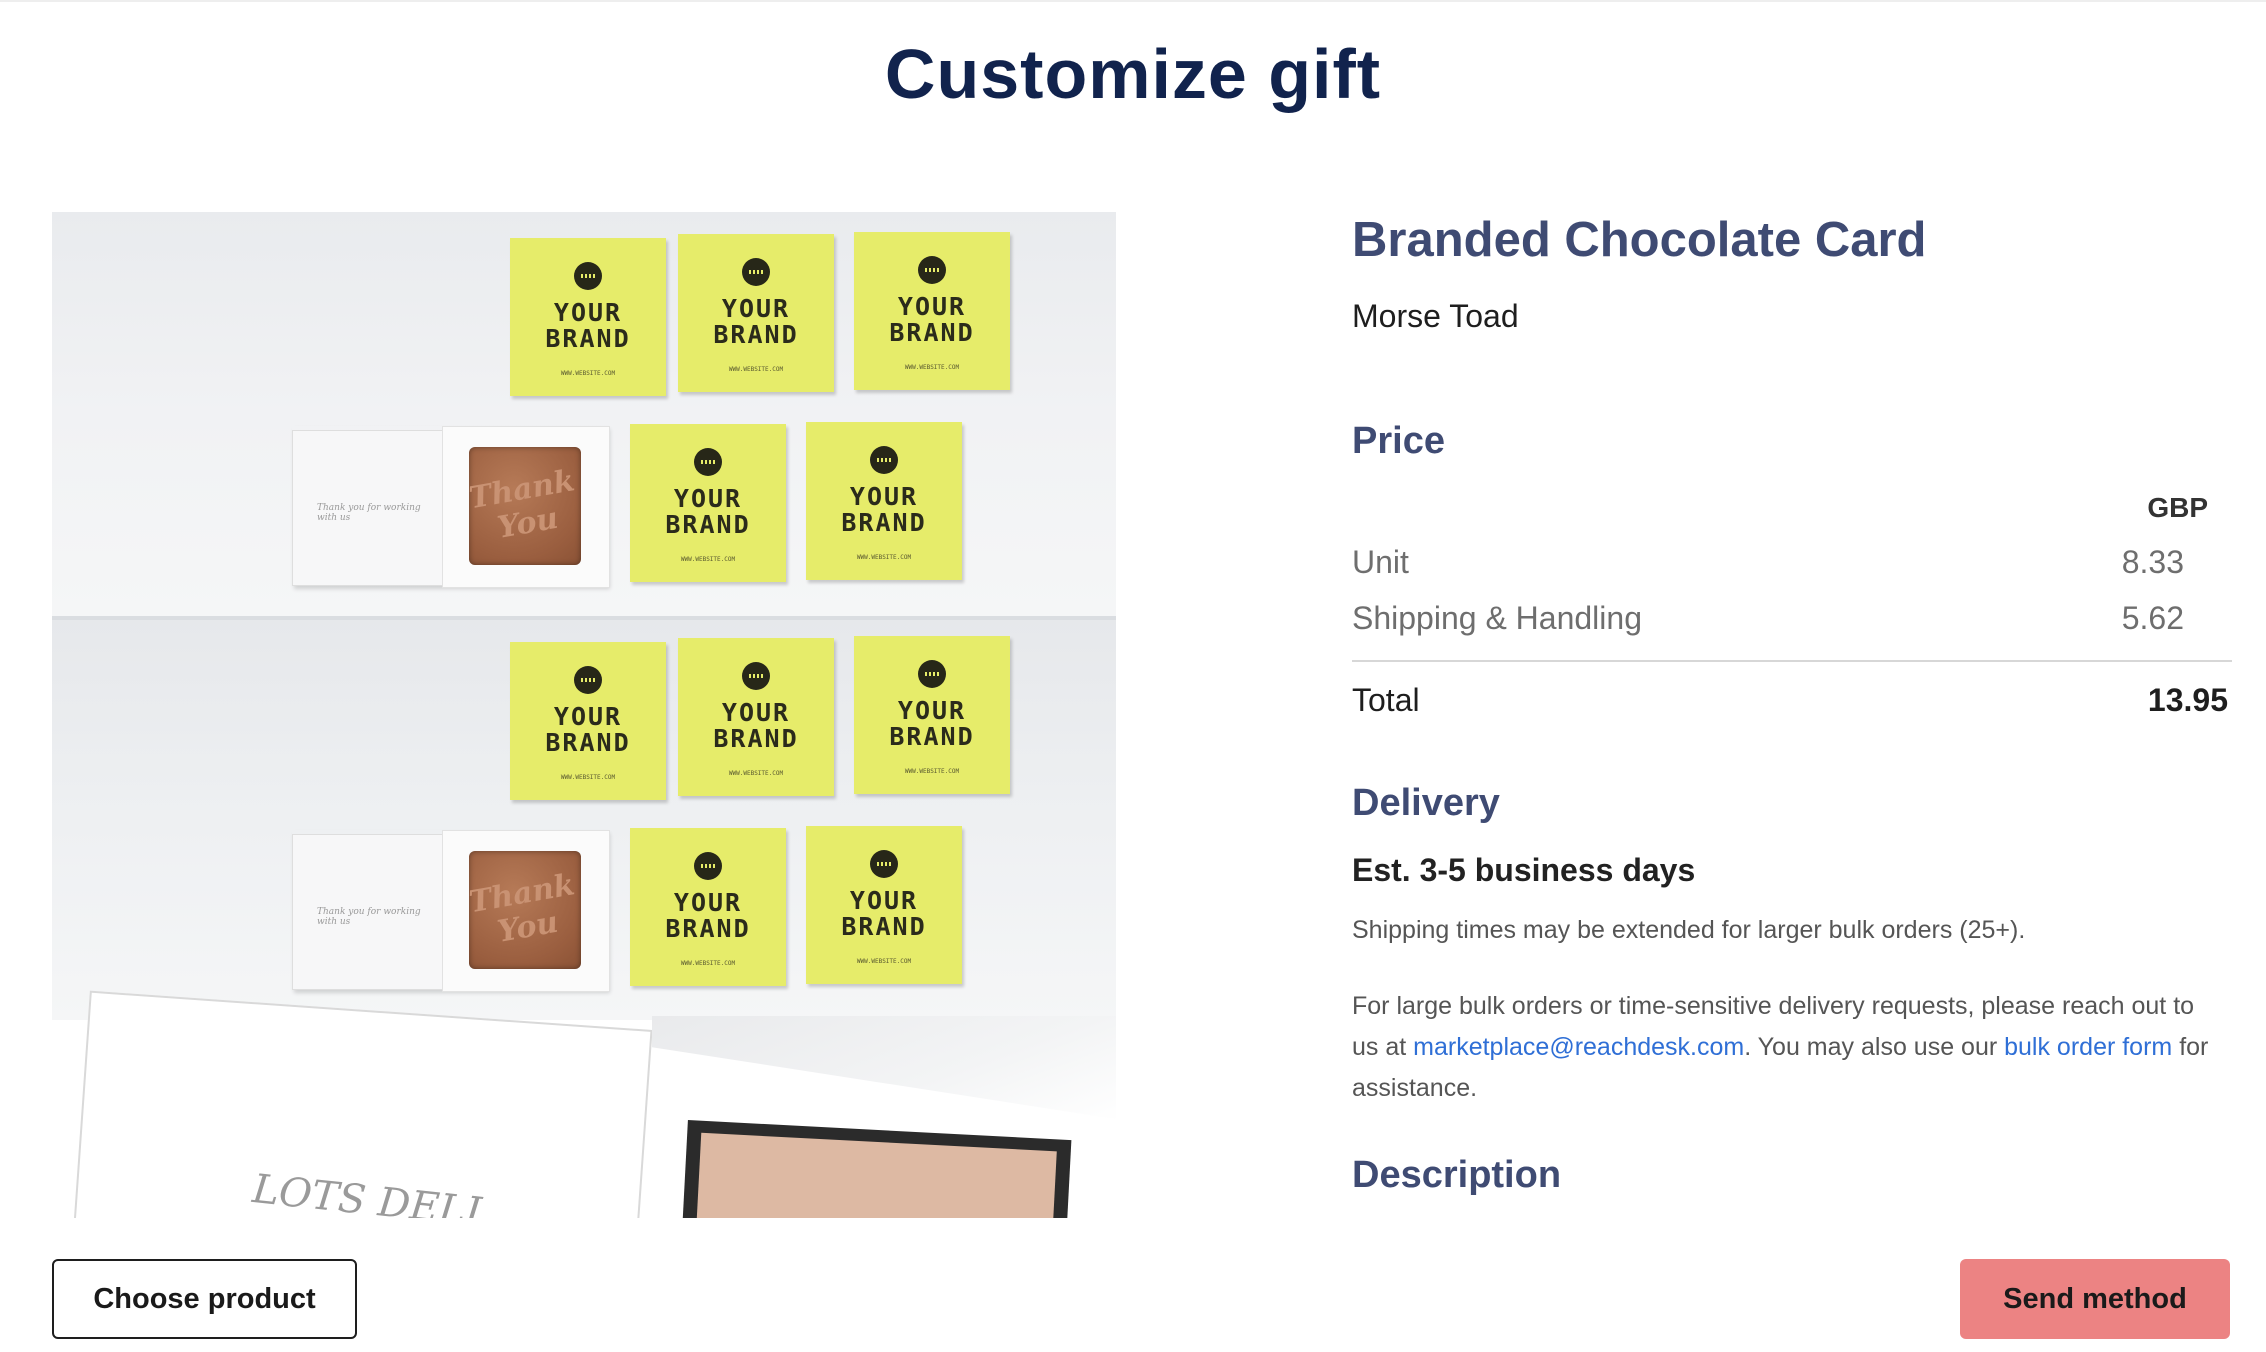 The image size is (2266, 1352). Describe the element at coordinates (204, 1299) in the screenshot. I see `choose-product-button: Choose product` at that location.